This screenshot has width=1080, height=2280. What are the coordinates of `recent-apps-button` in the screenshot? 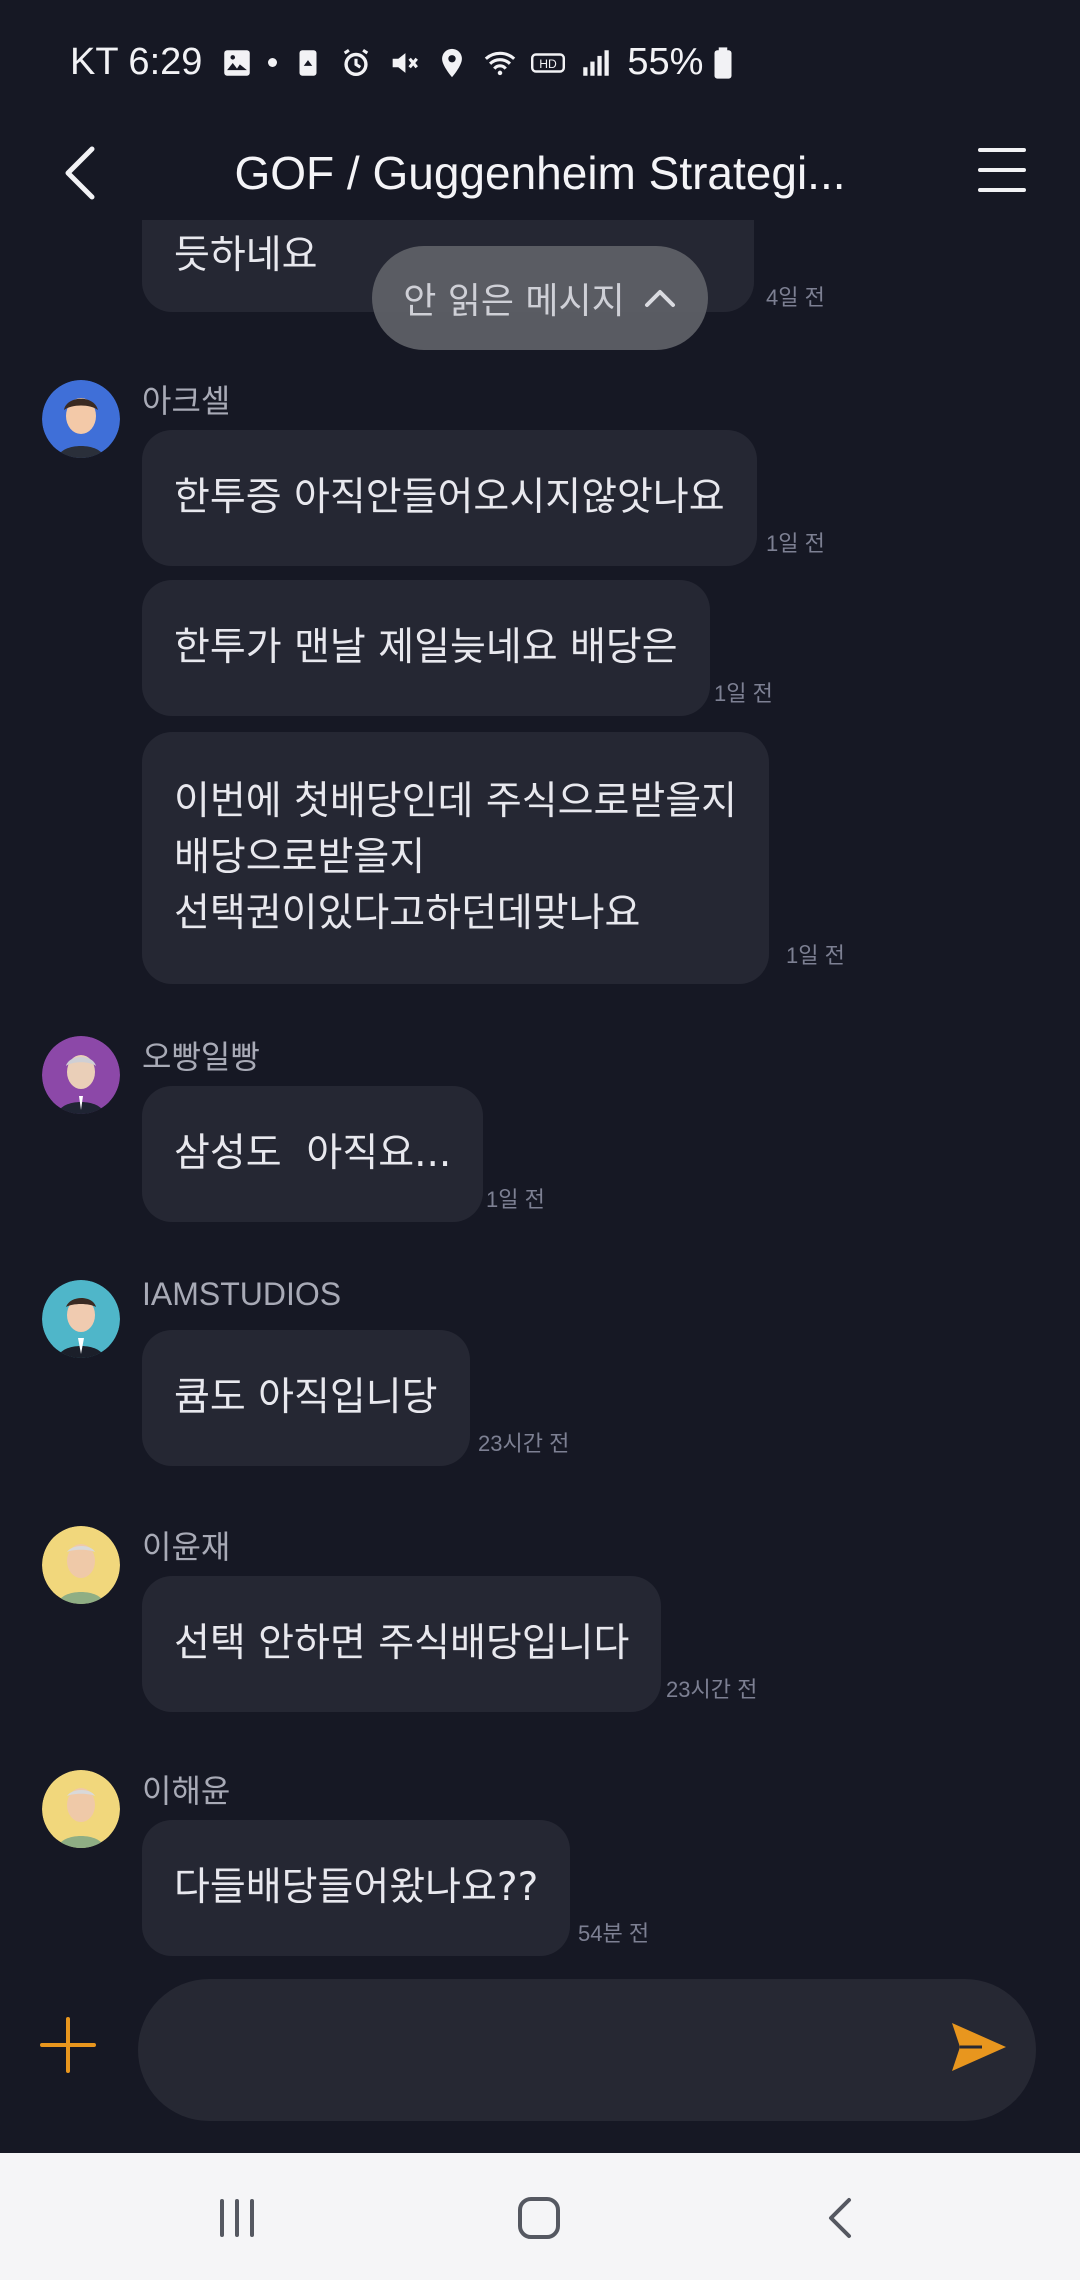 It's located at (237, 2218).